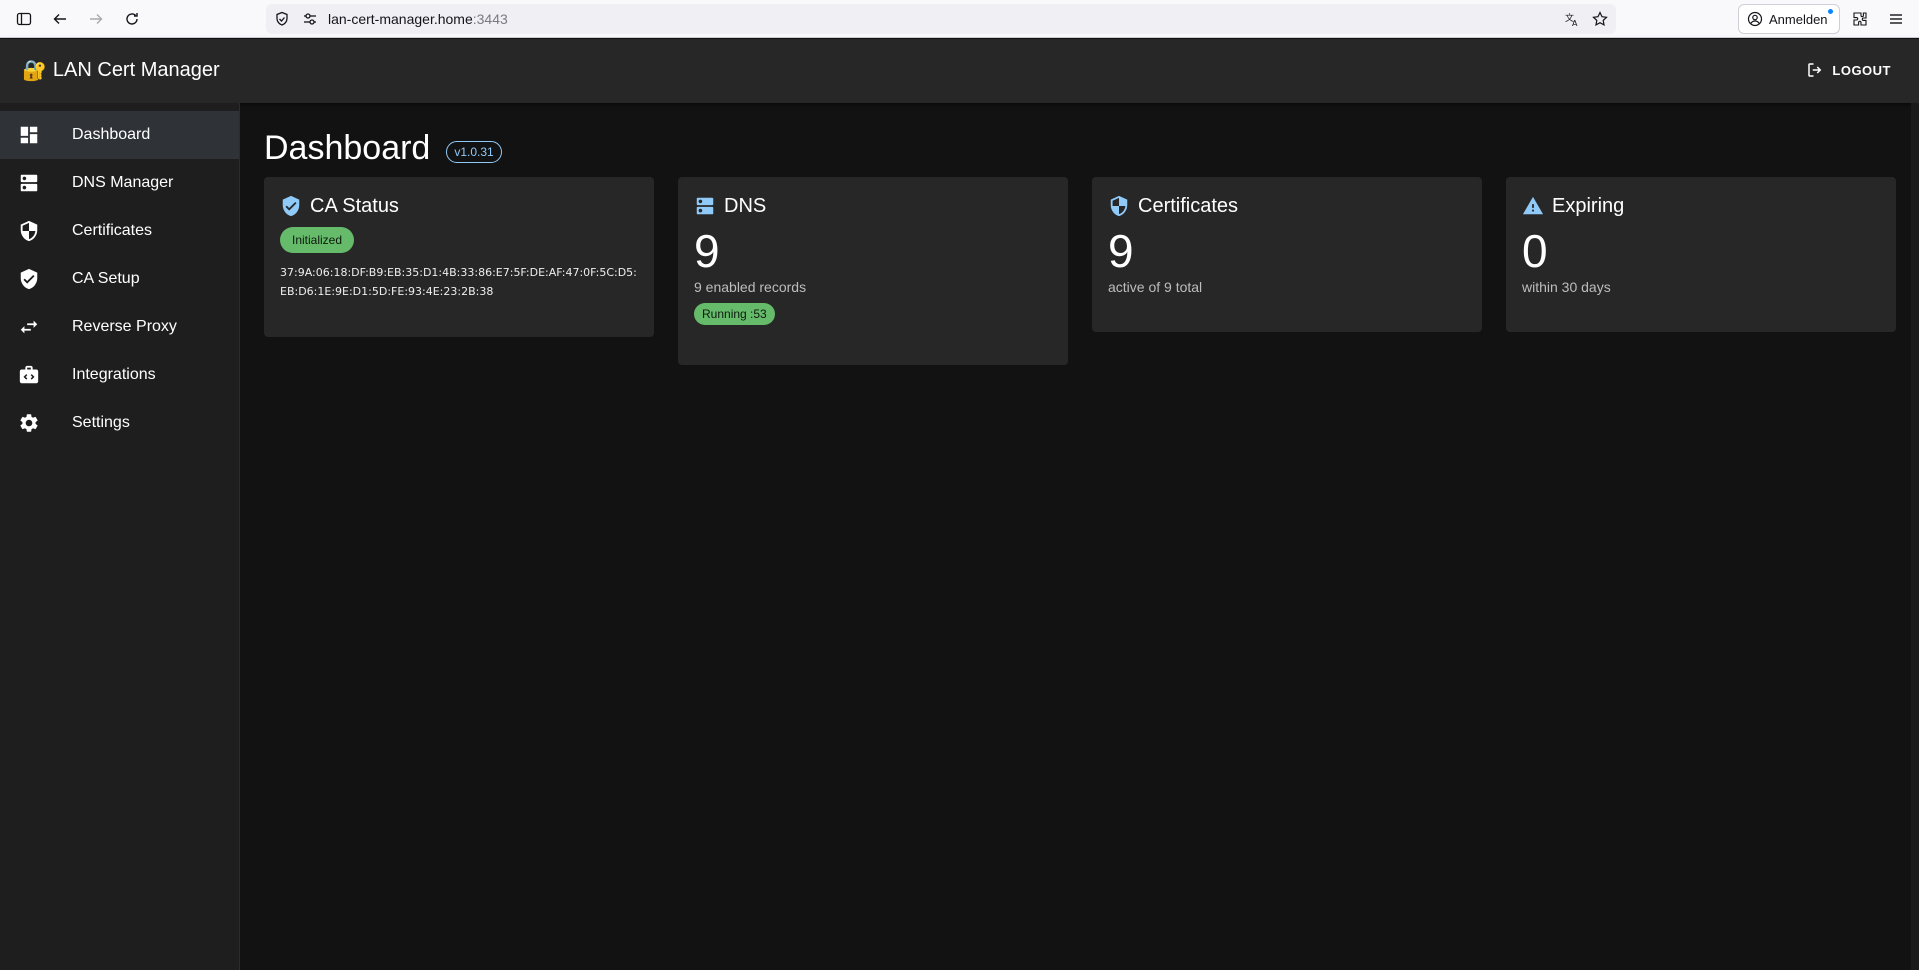 This screenshot has height=970, width=1919. Describe the element at coordinates (1815, 70) in the screenshot. I see `logout-icon` at that location.